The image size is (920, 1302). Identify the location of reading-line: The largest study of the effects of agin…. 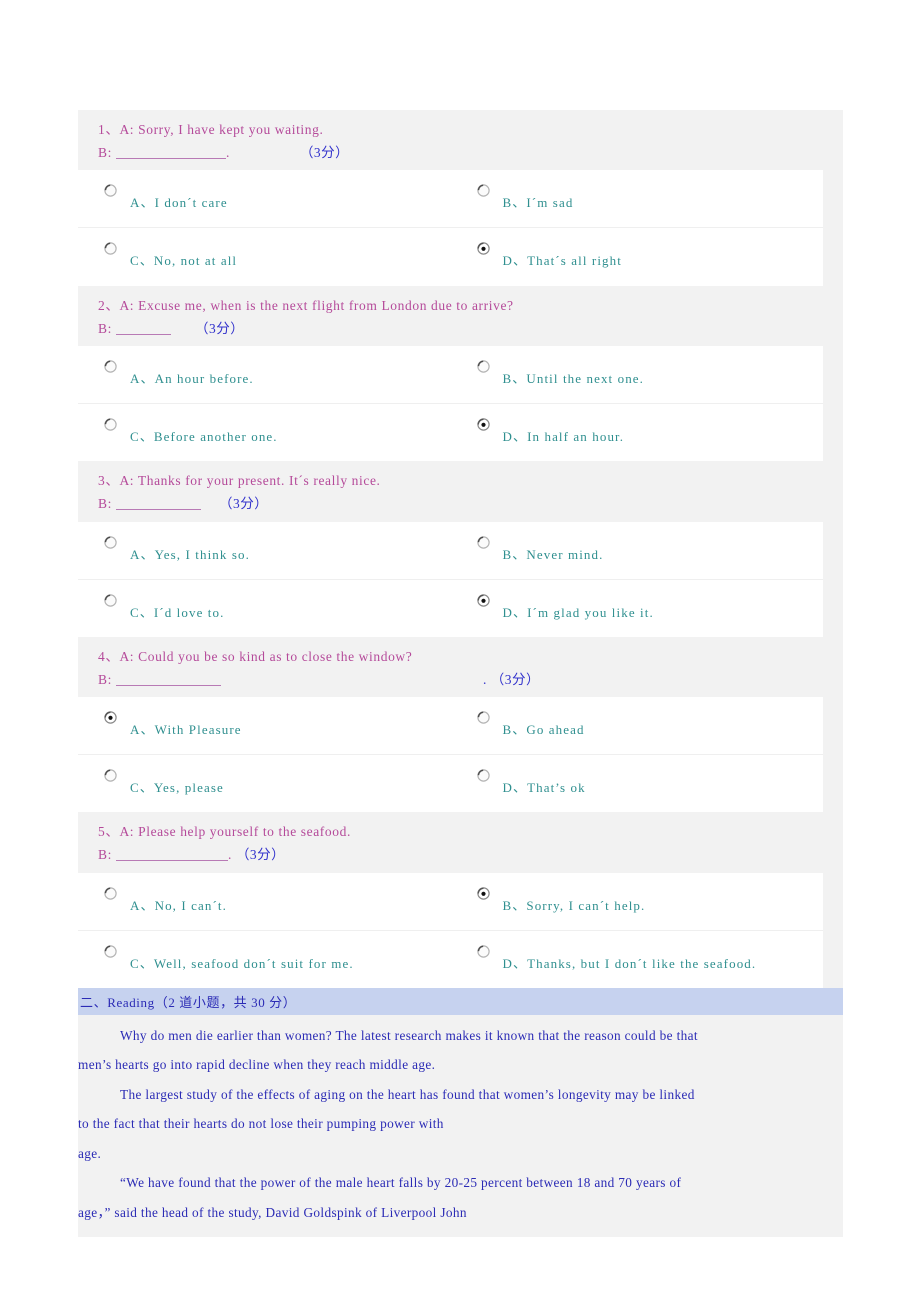
(407, 1094).